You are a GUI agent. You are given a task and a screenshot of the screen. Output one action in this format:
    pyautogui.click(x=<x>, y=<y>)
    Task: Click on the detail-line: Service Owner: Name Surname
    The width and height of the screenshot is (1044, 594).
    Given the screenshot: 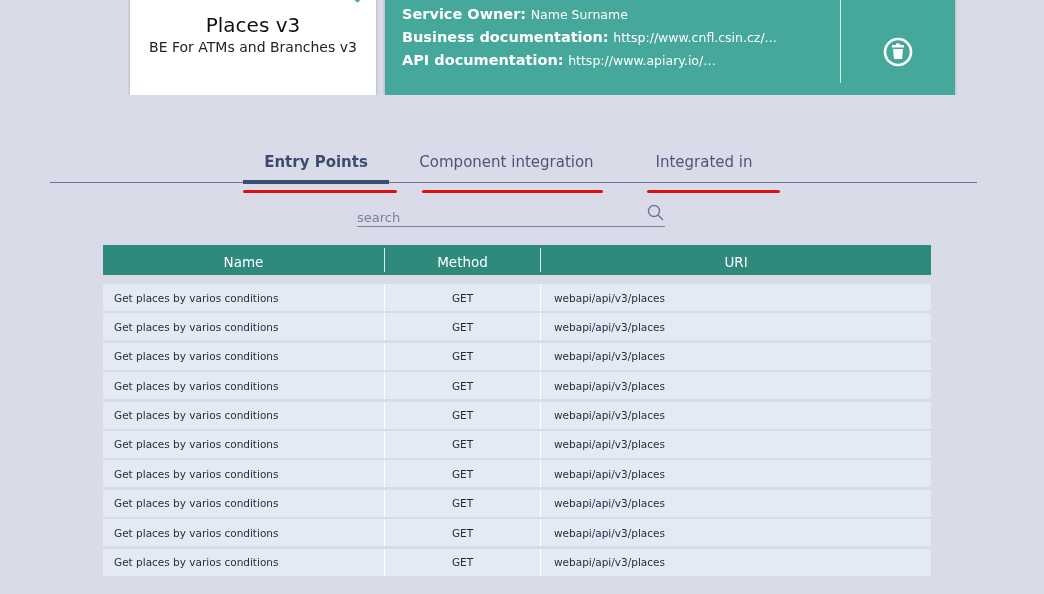 What is the action you would take?
    pyautogui.click(x=515, y=14)
    